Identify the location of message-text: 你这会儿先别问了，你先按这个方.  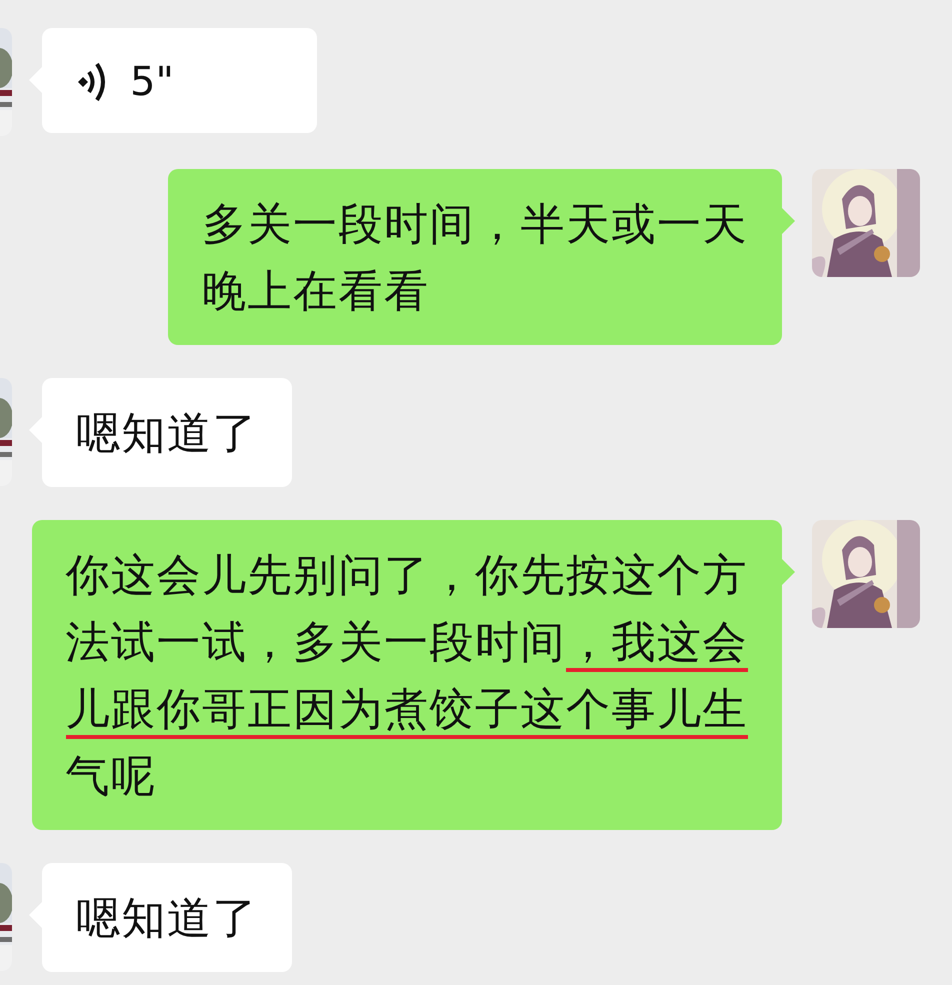
(407, 576).